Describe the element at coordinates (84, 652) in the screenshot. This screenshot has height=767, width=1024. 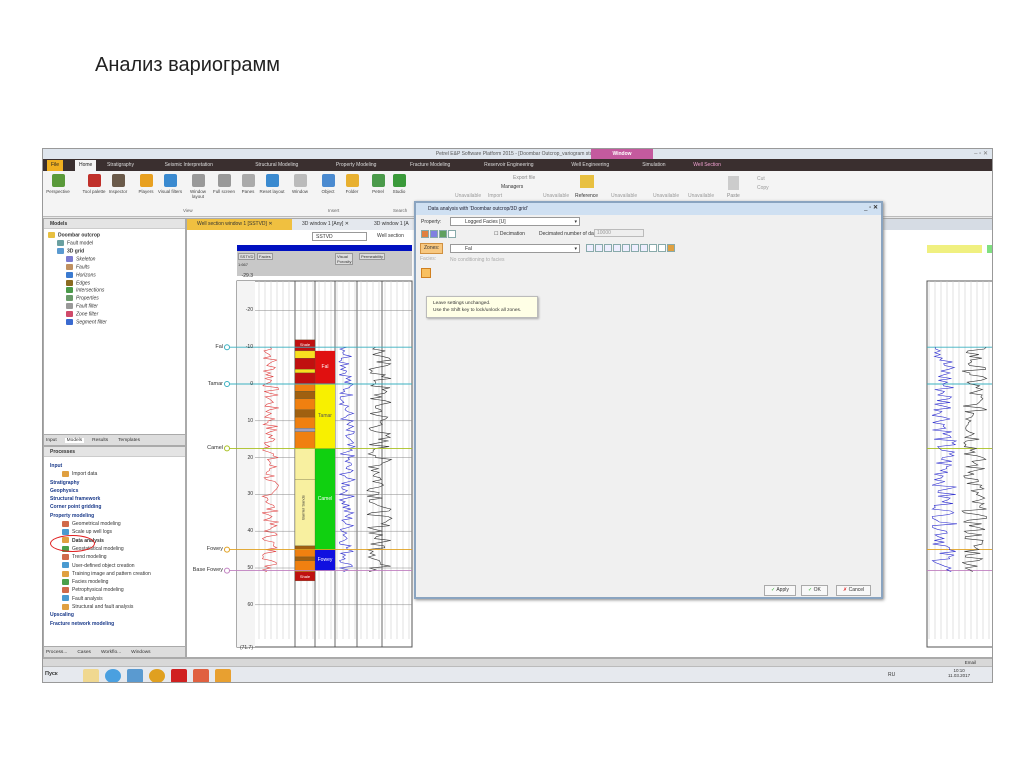
I see `panel-tab: Cases` at that location.